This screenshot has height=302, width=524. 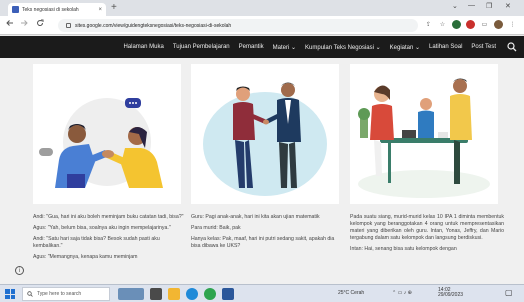 What do you see at coordinates (210, 294) in the screenshot?
I see `chrome-browser-icon` at bounding box center [210, 294].